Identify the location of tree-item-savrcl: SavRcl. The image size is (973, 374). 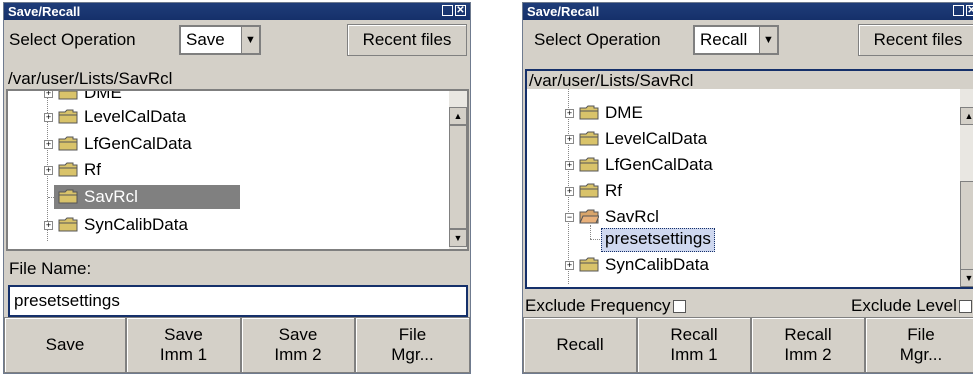
(147, 197).